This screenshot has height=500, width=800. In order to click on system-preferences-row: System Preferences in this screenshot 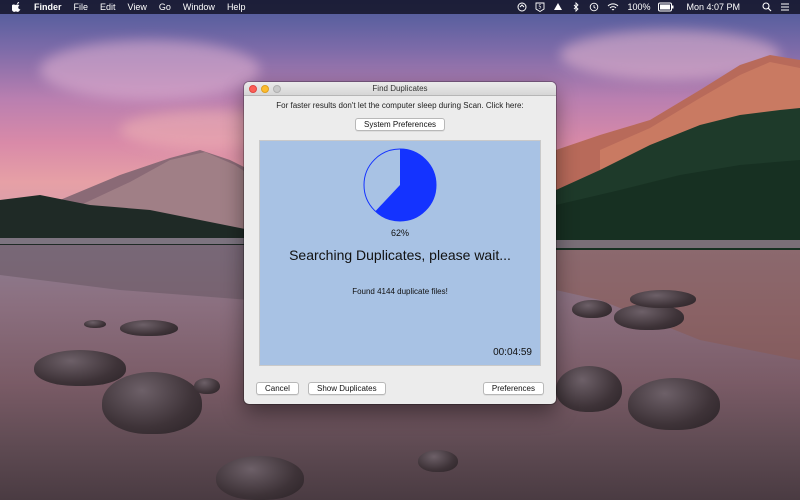, I will do `click(400, 123)`.